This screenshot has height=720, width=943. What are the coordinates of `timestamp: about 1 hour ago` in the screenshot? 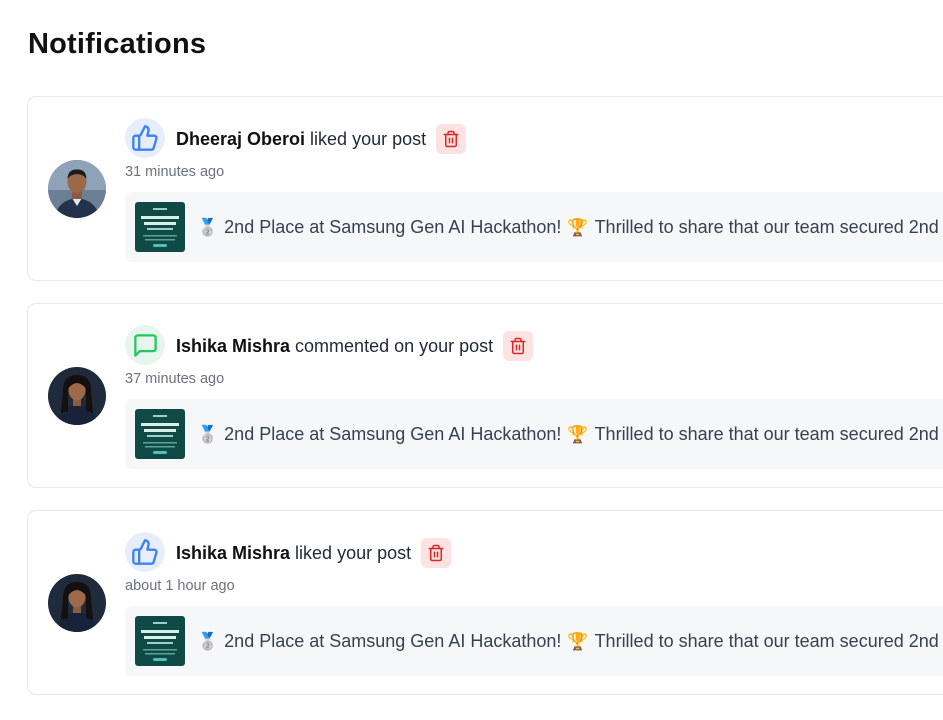 It's located at (180, 586).